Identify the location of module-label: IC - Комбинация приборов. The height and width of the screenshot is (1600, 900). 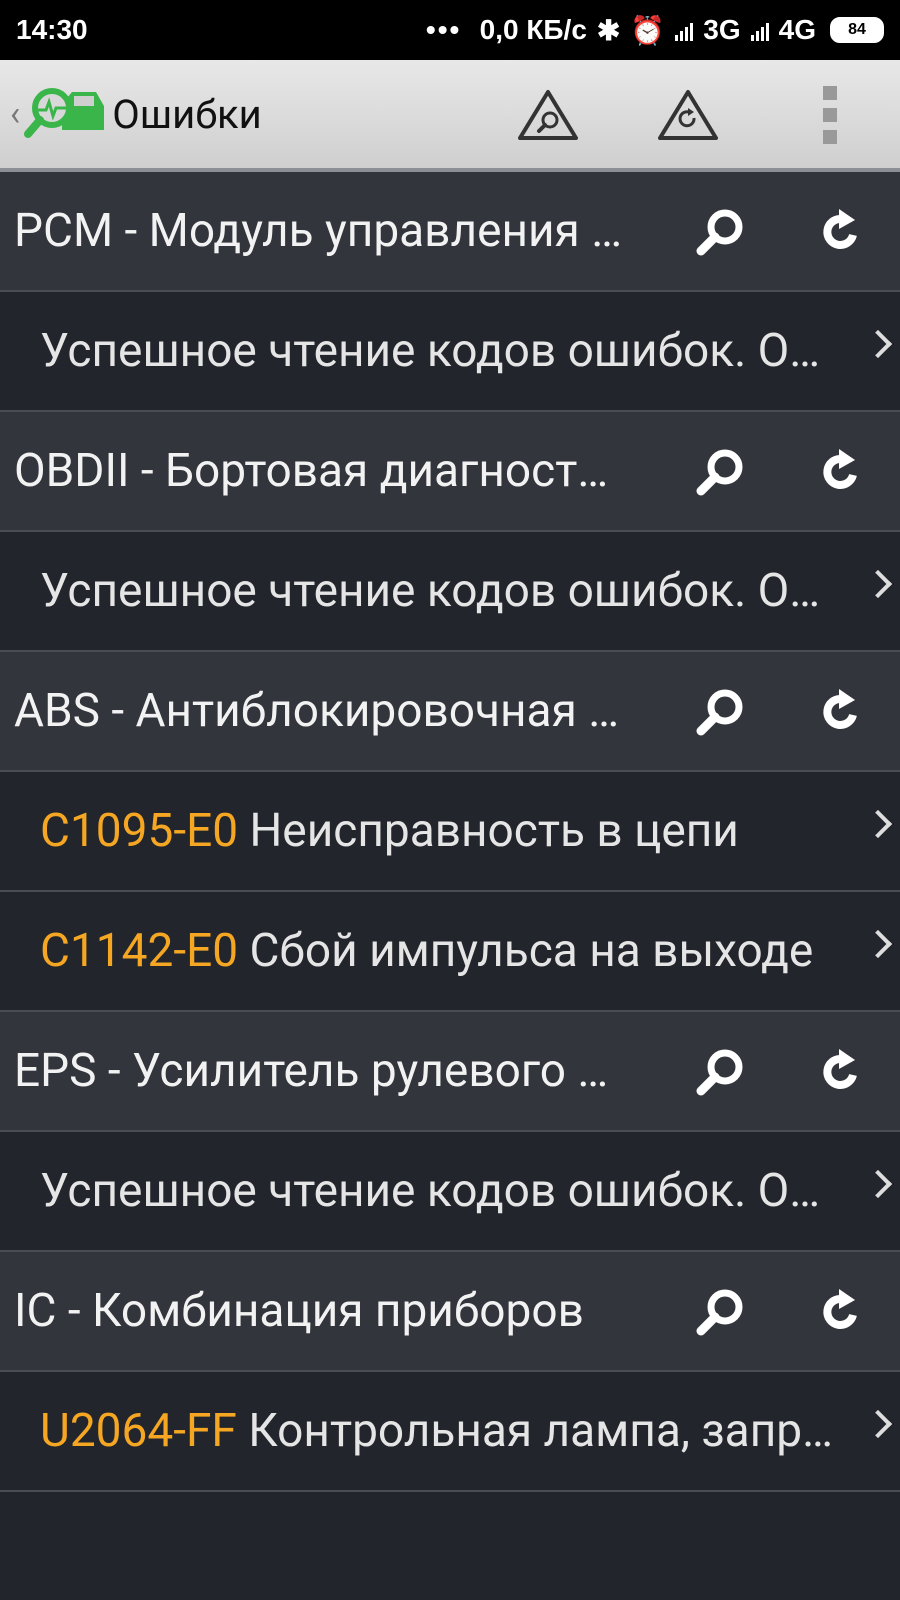
(299, 1311).